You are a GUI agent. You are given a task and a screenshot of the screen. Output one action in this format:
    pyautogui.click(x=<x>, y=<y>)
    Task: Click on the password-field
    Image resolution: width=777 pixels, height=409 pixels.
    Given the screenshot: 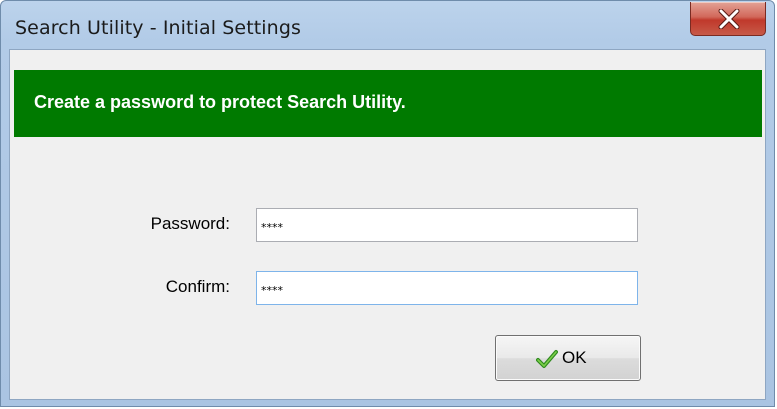 What is the action you would take?
    pyautogui.click(x=447, y=225)
    